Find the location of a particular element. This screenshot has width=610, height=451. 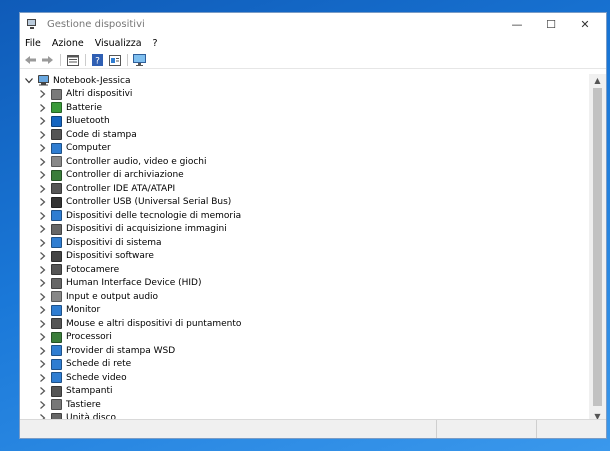

tree-item-label: Stampanti is located at coordinates (89, 391).